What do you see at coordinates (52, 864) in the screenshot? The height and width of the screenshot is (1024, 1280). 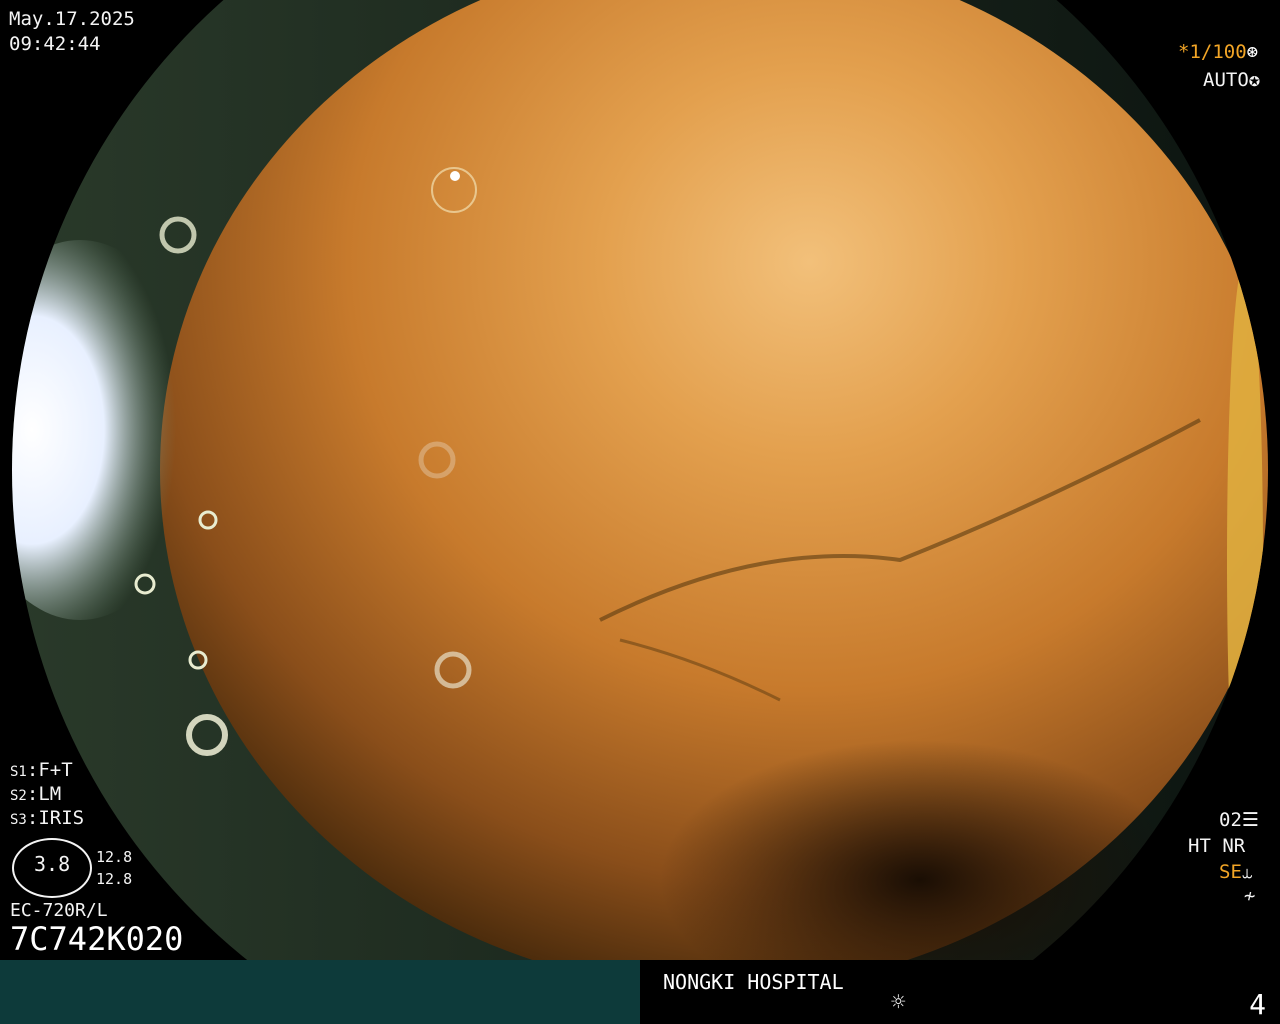 I see `zoom-value: 3.8` at bounding box center [52, 864].